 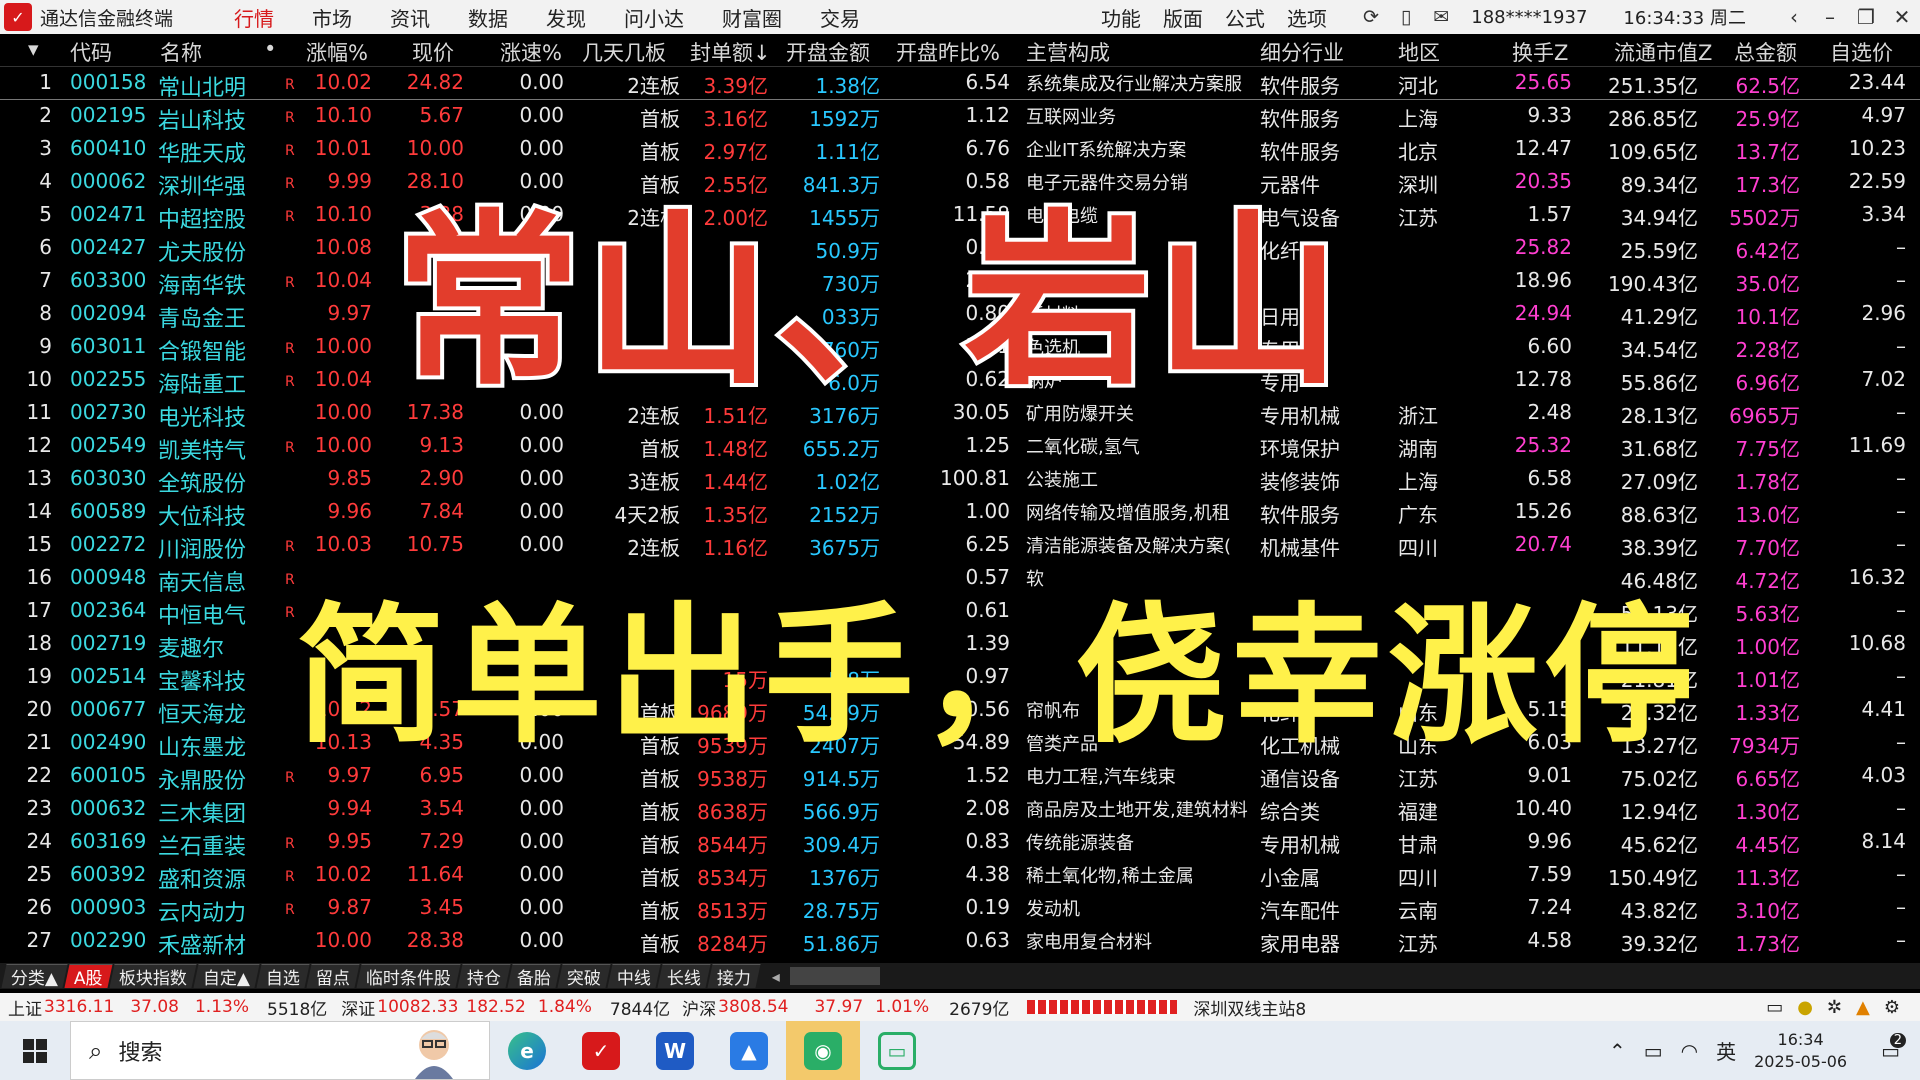 What do you see at coordinates (531, 52) in the screenshot?
I see `column-header-4: 涨速%` at bounding box center [531, 52].